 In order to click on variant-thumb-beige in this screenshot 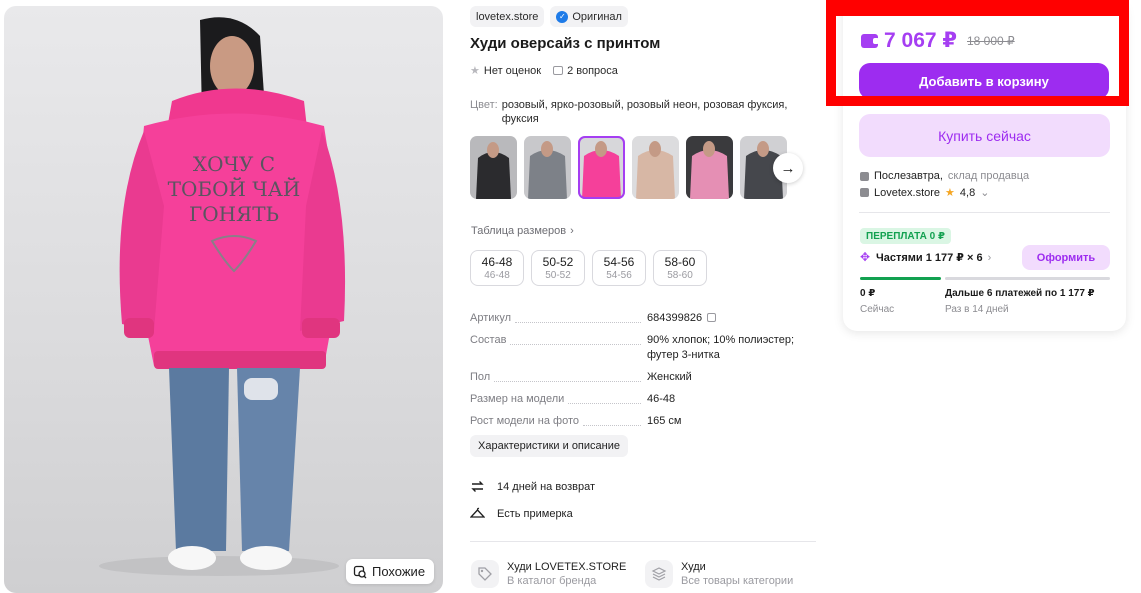, I will do `click(655, 167)`.